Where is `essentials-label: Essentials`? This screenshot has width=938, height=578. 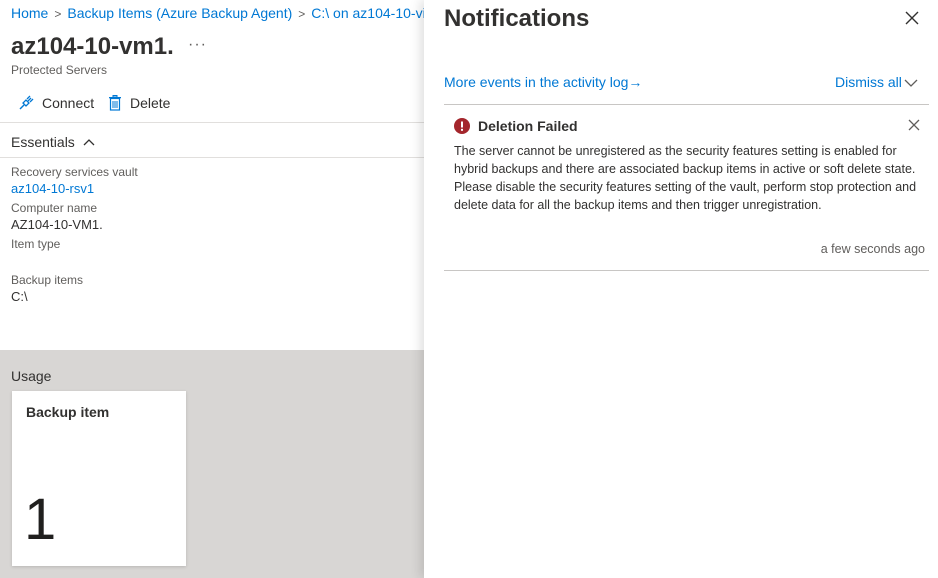
essentials-label: Essentials is located at coordinates (43, 142).